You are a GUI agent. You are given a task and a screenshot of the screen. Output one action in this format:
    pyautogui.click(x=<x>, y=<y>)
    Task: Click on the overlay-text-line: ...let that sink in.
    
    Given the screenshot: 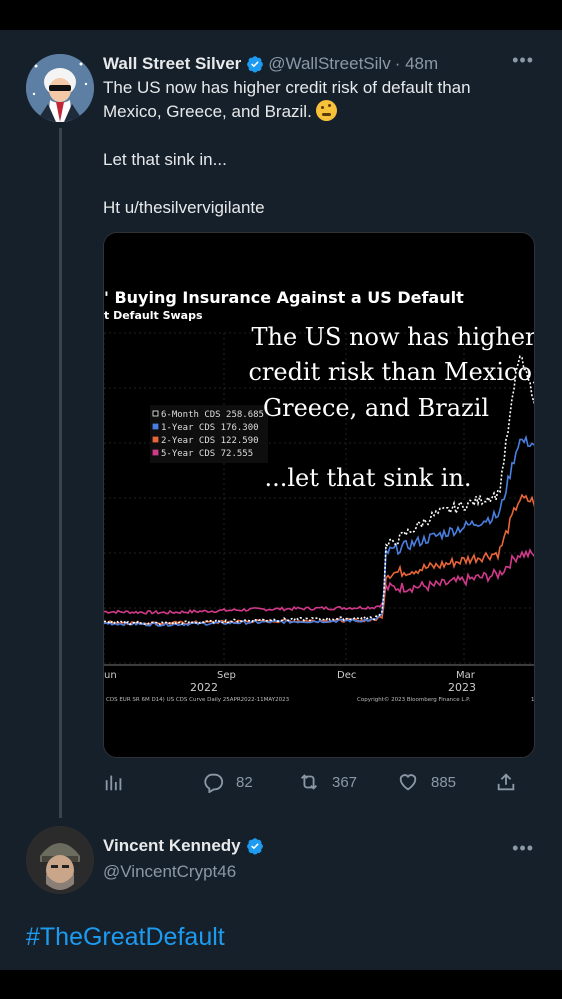 What is the action you would take?
    pyautogui.click(x=367, y=478)
    